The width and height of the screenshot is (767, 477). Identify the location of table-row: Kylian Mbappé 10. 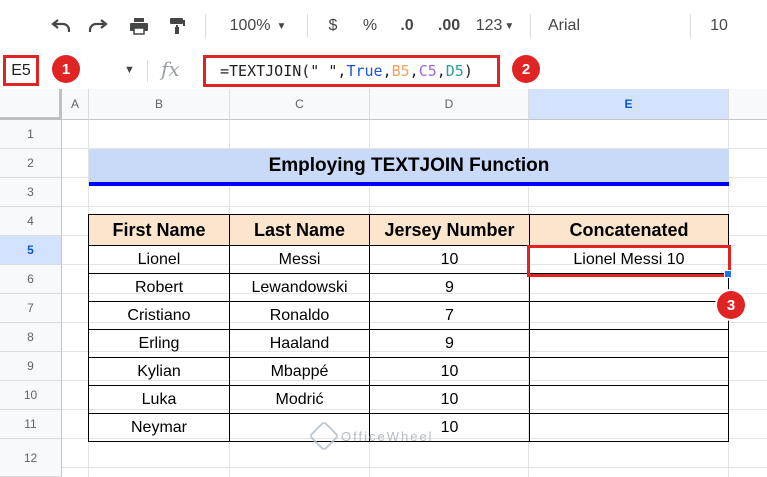
(408, 371).